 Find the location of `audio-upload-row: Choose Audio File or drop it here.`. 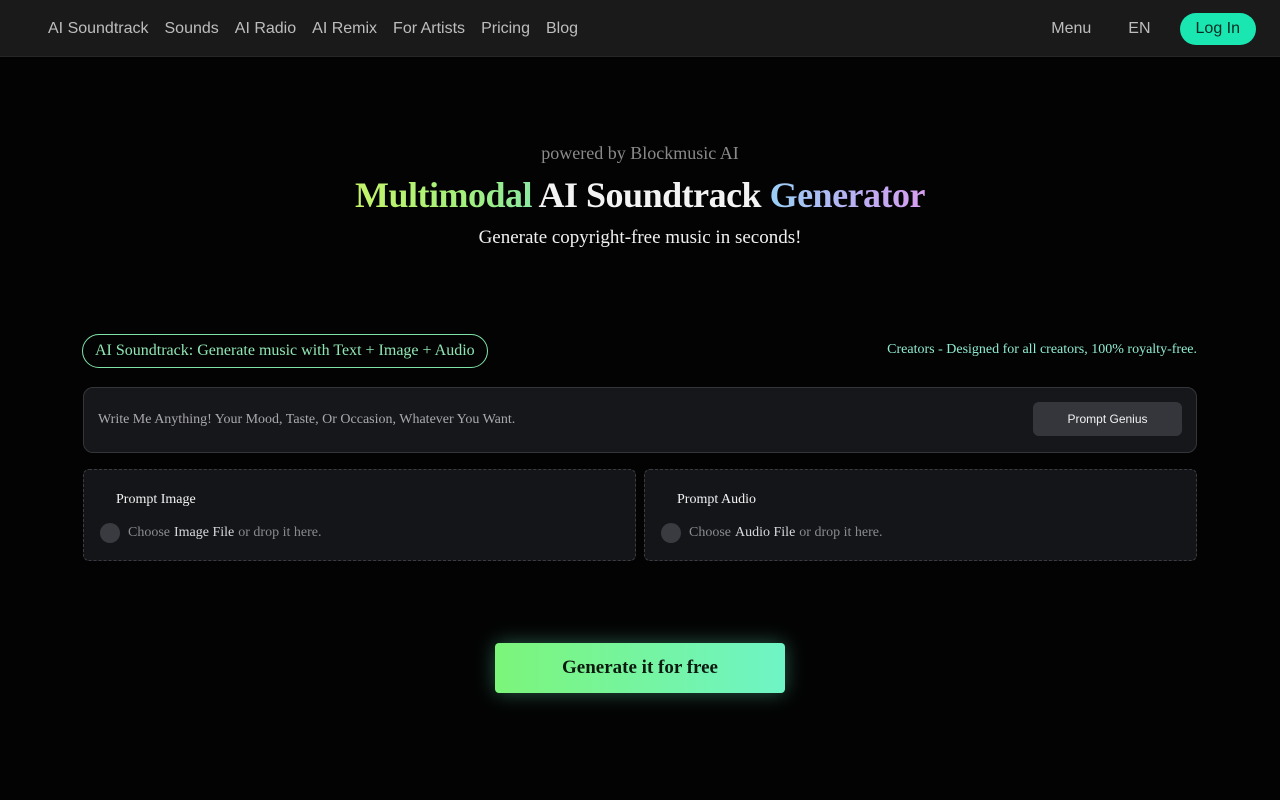

audio-upload-row: Choose Audio File or drop it here. is located at coordinates (771, 533).